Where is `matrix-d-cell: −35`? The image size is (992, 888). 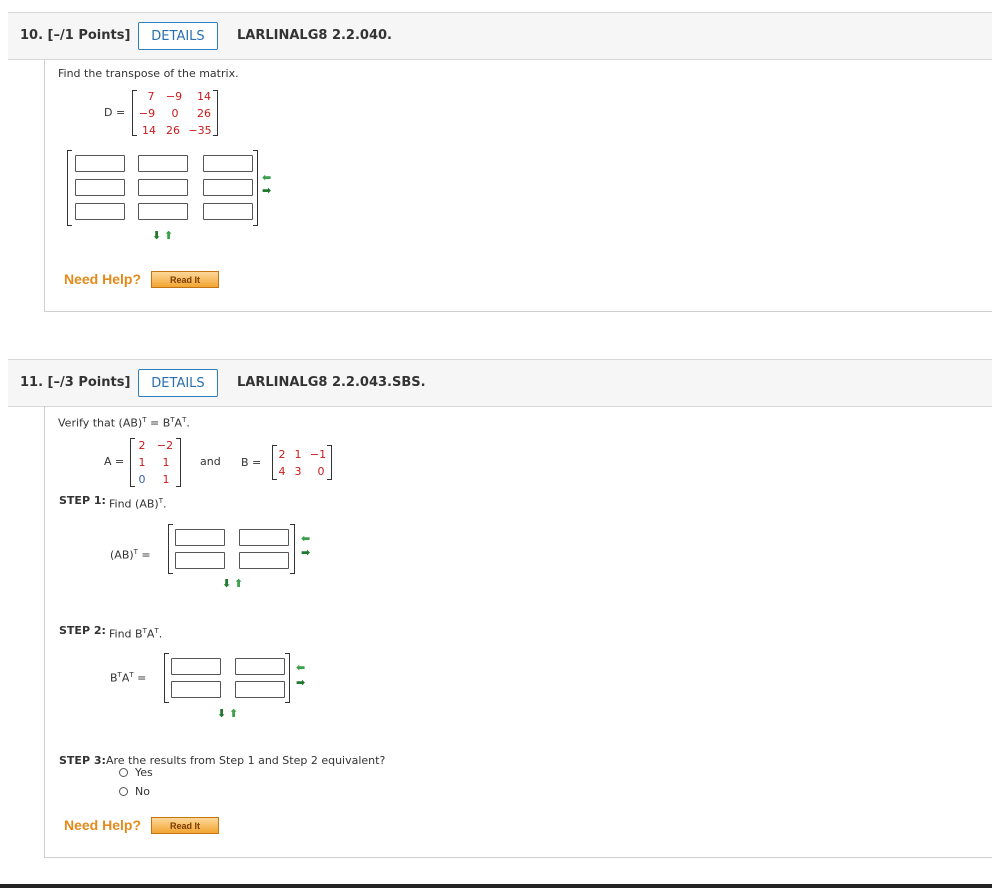
matrix-d-cell: −35 is located at coordinates (200, 130).